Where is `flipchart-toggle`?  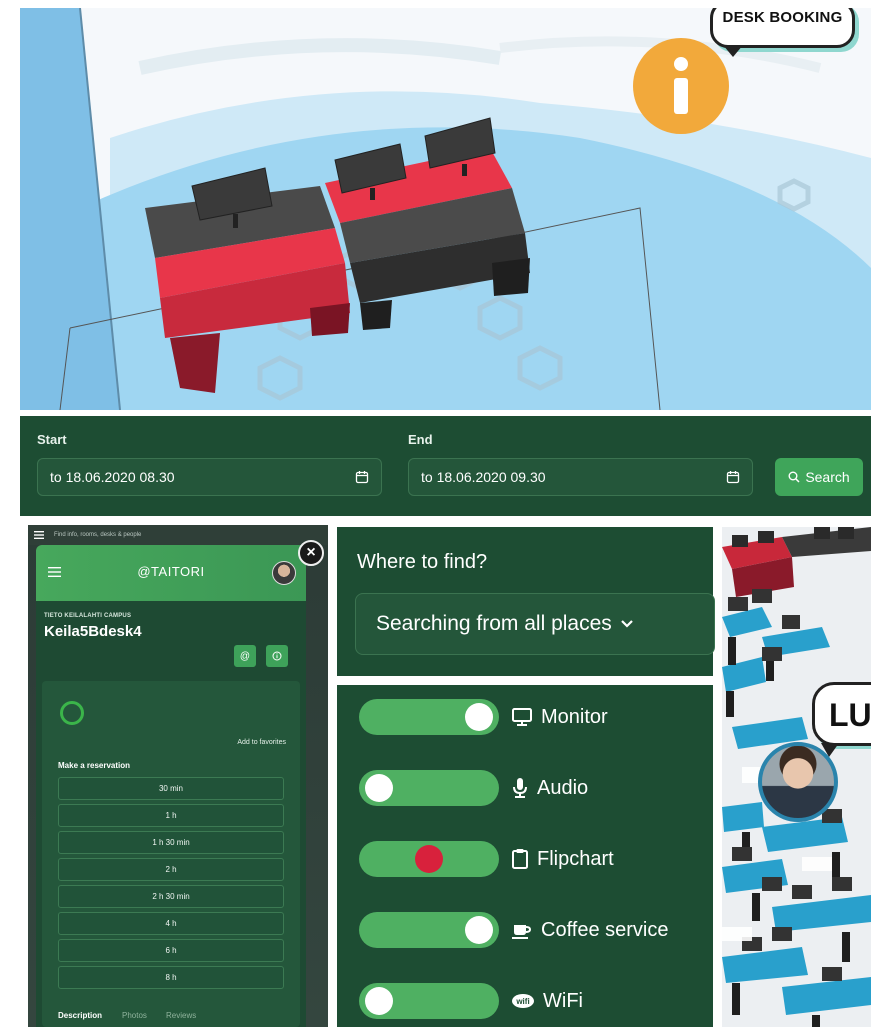 flipchart-toggle is located at coordinates (429, 859).